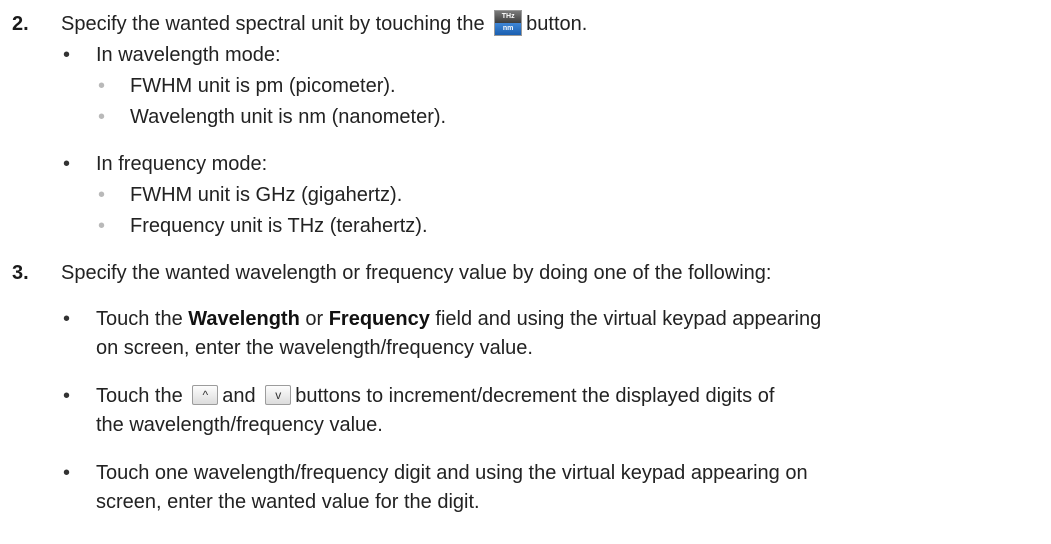 The image size is (1051, 544). Describe the element at coordinates (239, 425) in the screenshot. I see `bullet-text: the wavelength/frequency value.` at that location.